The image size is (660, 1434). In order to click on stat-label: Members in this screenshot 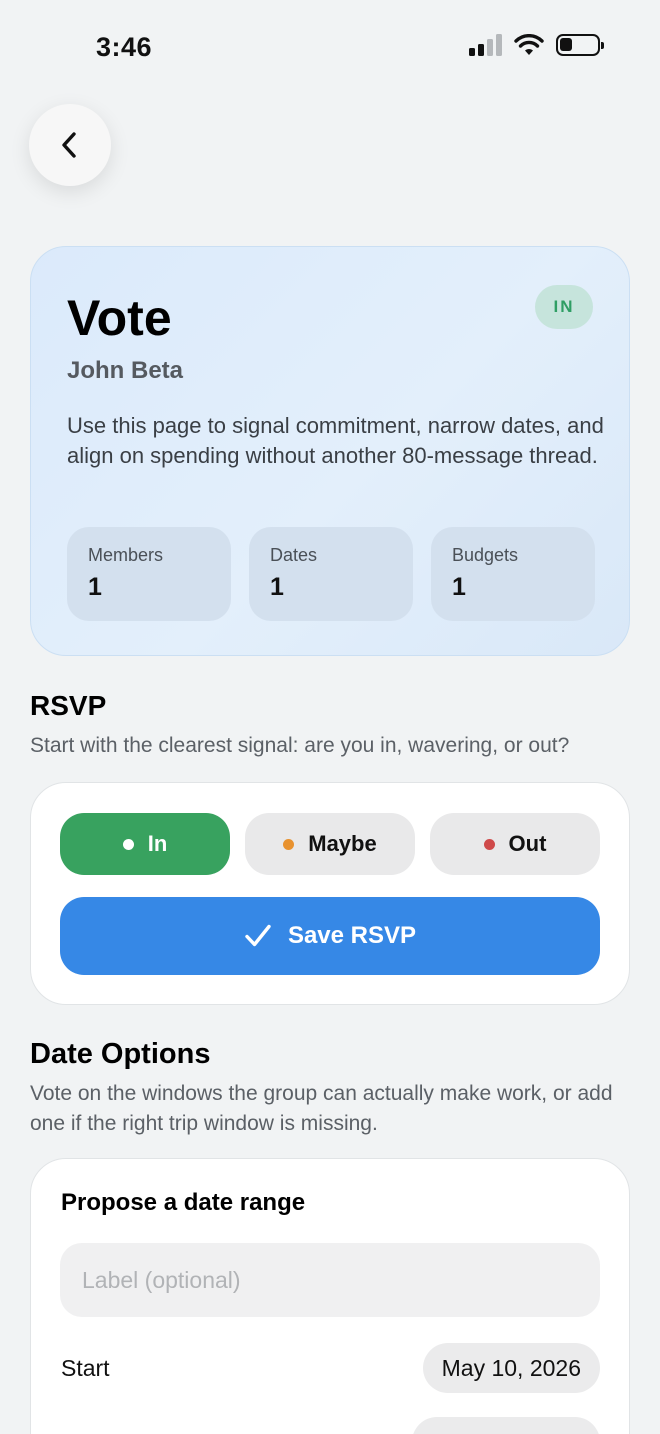, I will do `click(126, 555)`.